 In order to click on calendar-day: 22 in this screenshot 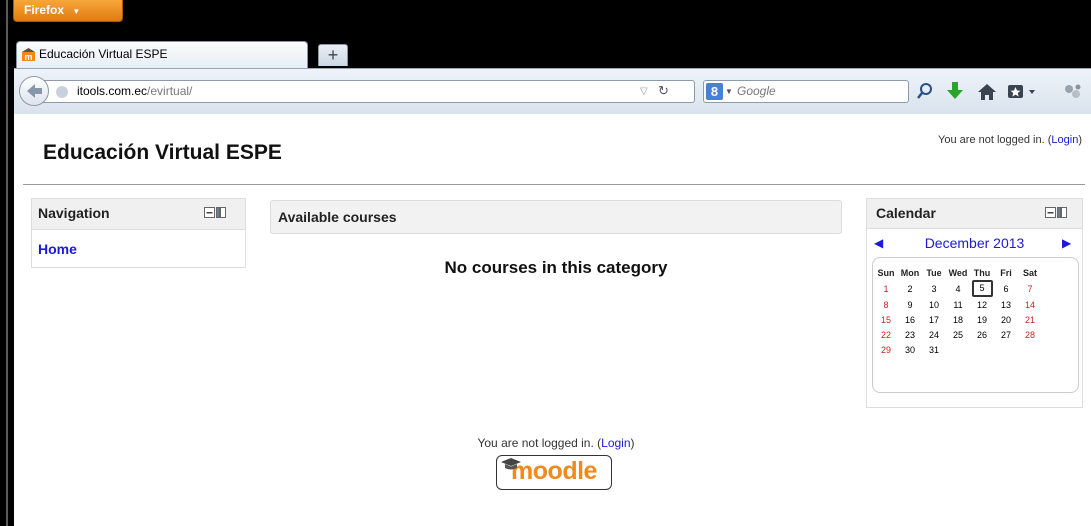, I will do `click(885, 334)`.